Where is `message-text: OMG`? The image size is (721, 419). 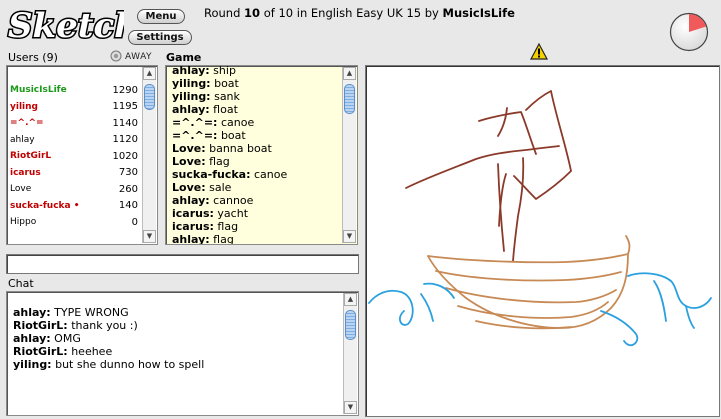 message-text: OMG is located at coordinates (65, 338).